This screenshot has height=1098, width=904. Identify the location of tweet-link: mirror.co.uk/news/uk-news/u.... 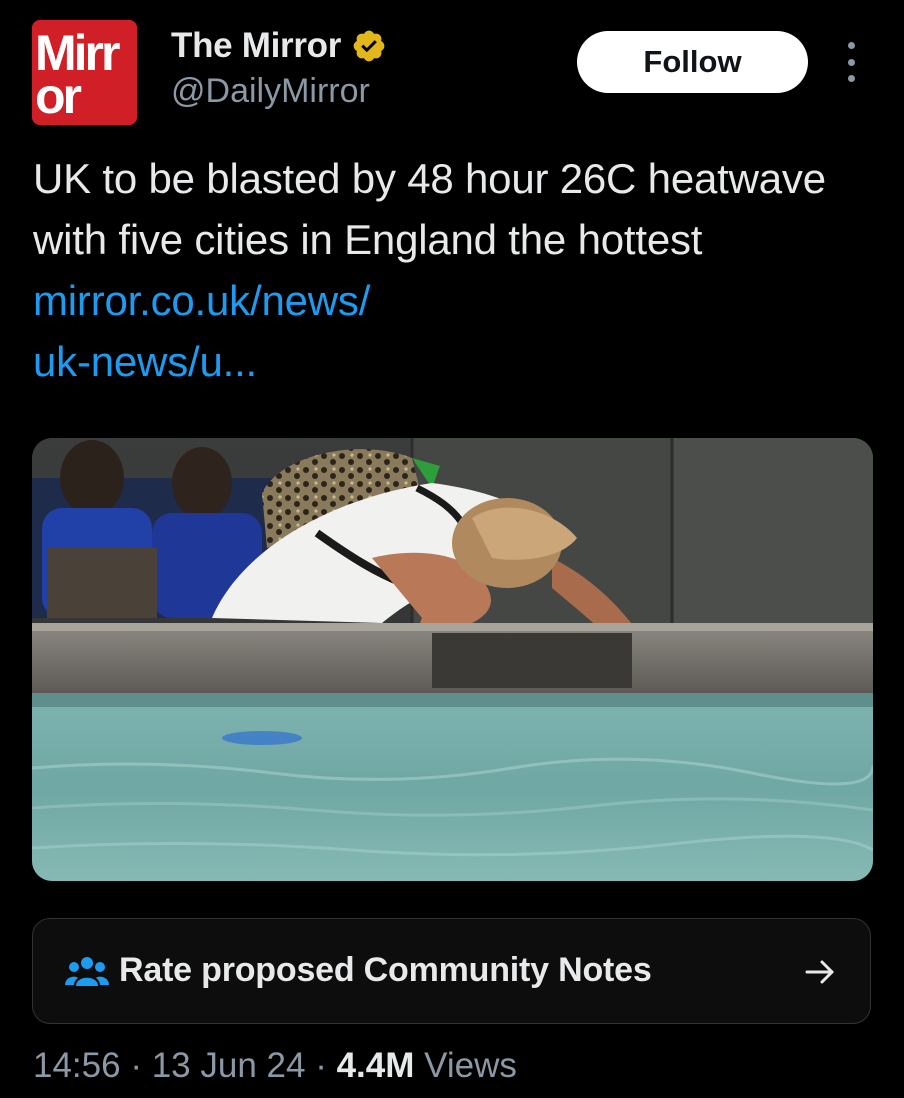
(201, 331).